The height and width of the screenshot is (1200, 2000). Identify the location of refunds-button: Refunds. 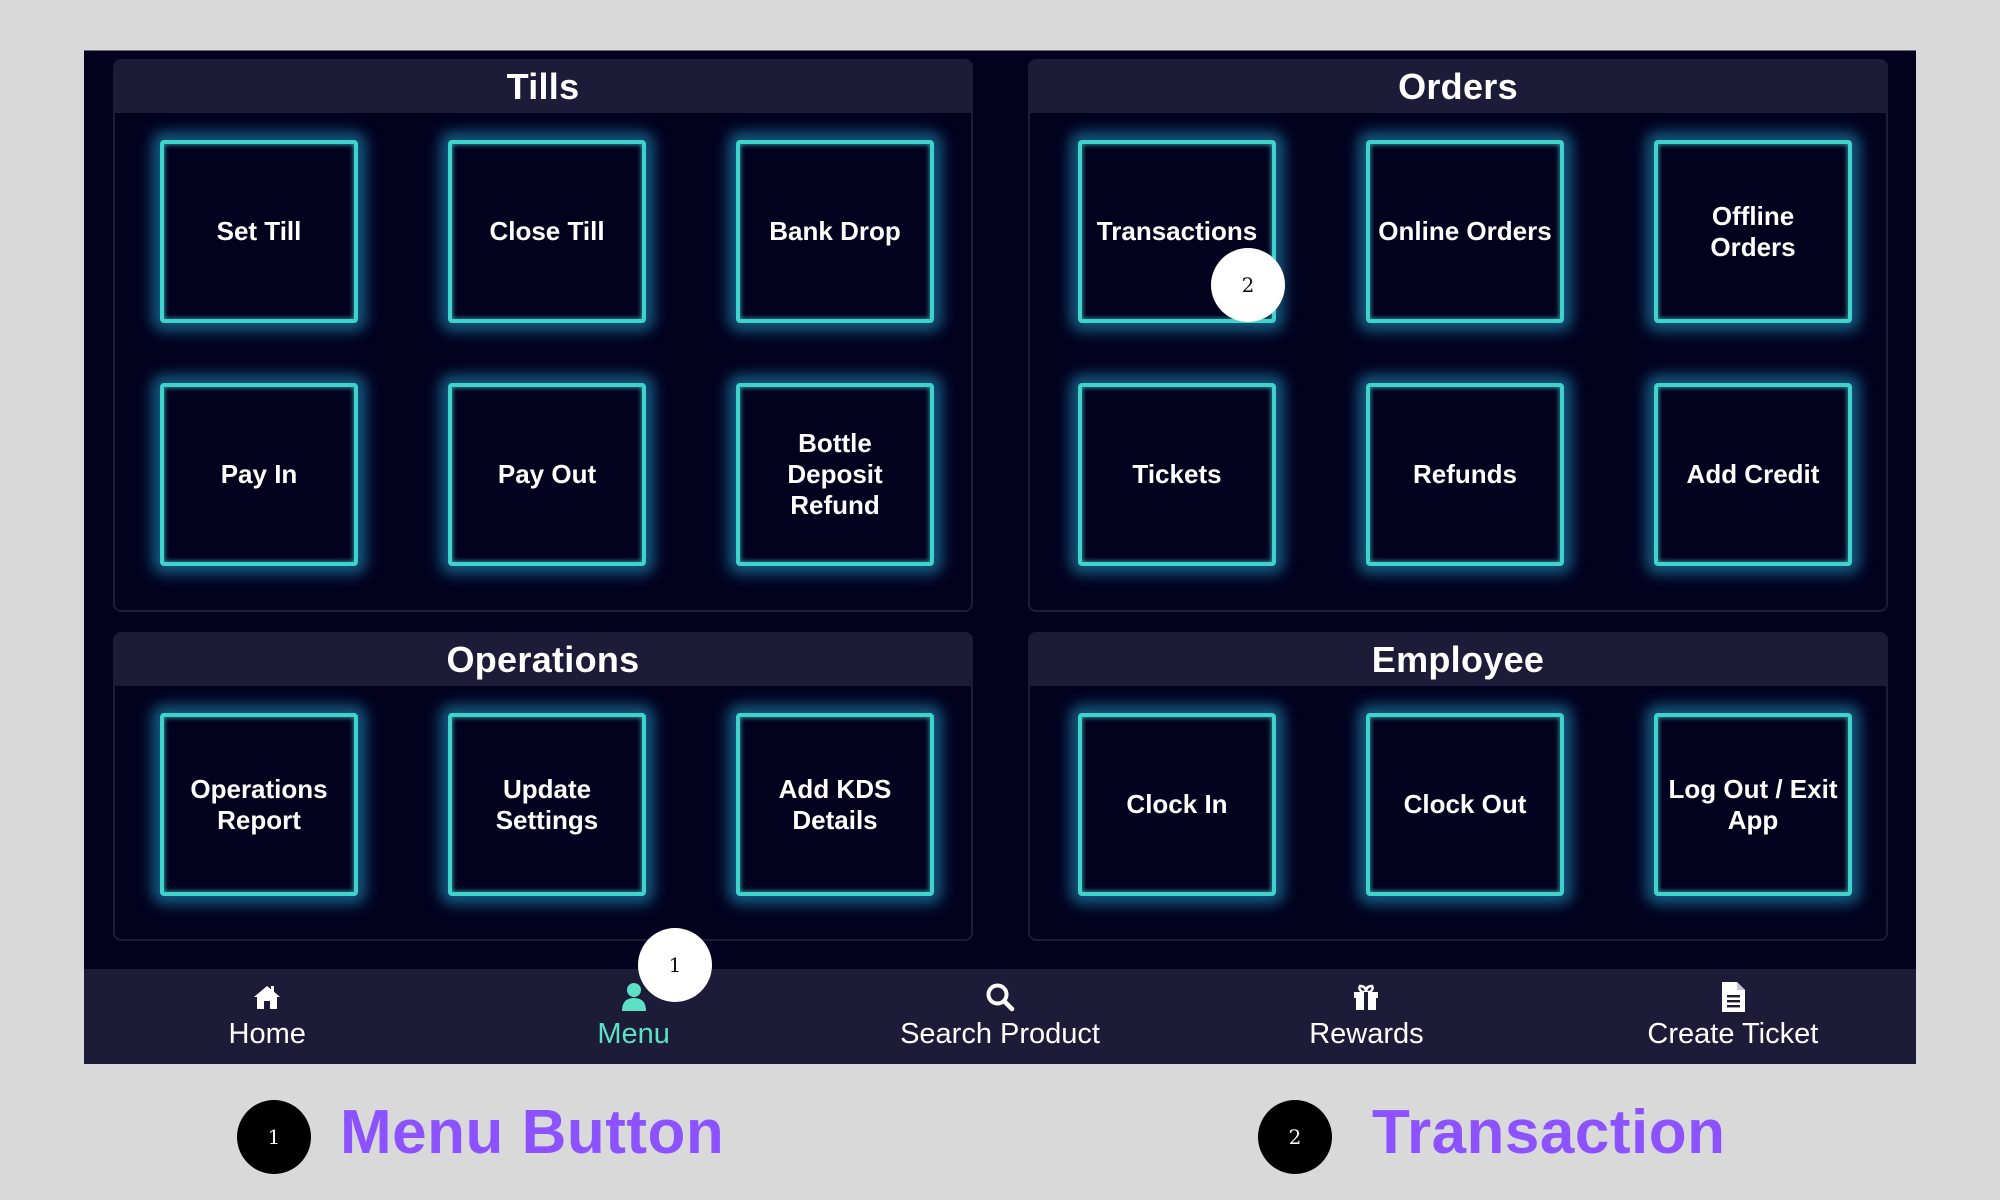
(1465, 474).